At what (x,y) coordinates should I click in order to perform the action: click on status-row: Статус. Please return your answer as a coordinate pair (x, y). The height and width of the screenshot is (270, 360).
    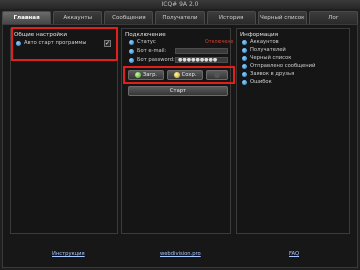
    Looking at the image, I should click on (142, 42).